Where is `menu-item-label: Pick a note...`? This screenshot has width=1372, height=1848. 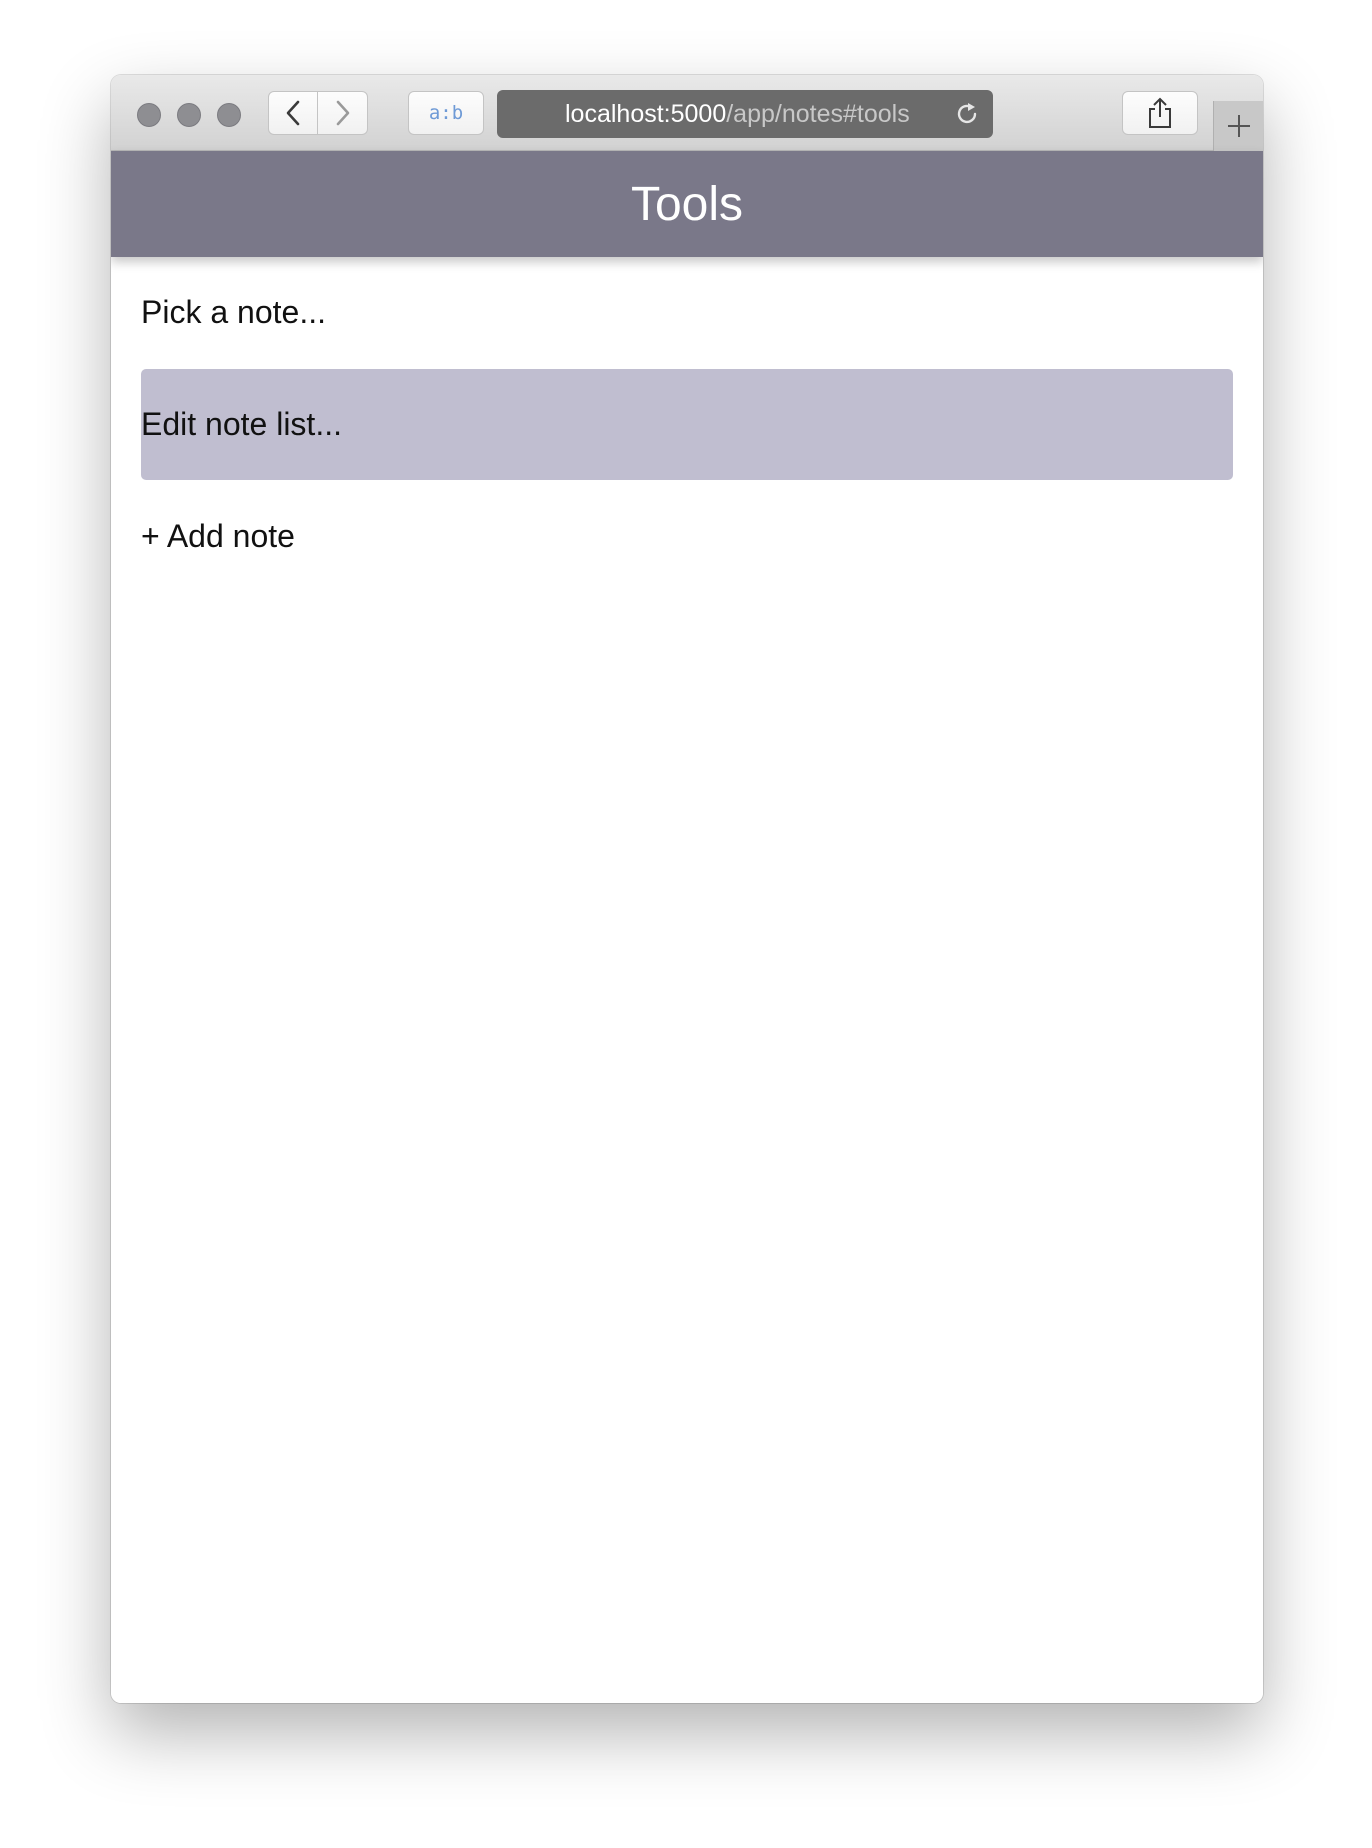
menu-item-label: Pick a note... is located at coordinates (233, 312).